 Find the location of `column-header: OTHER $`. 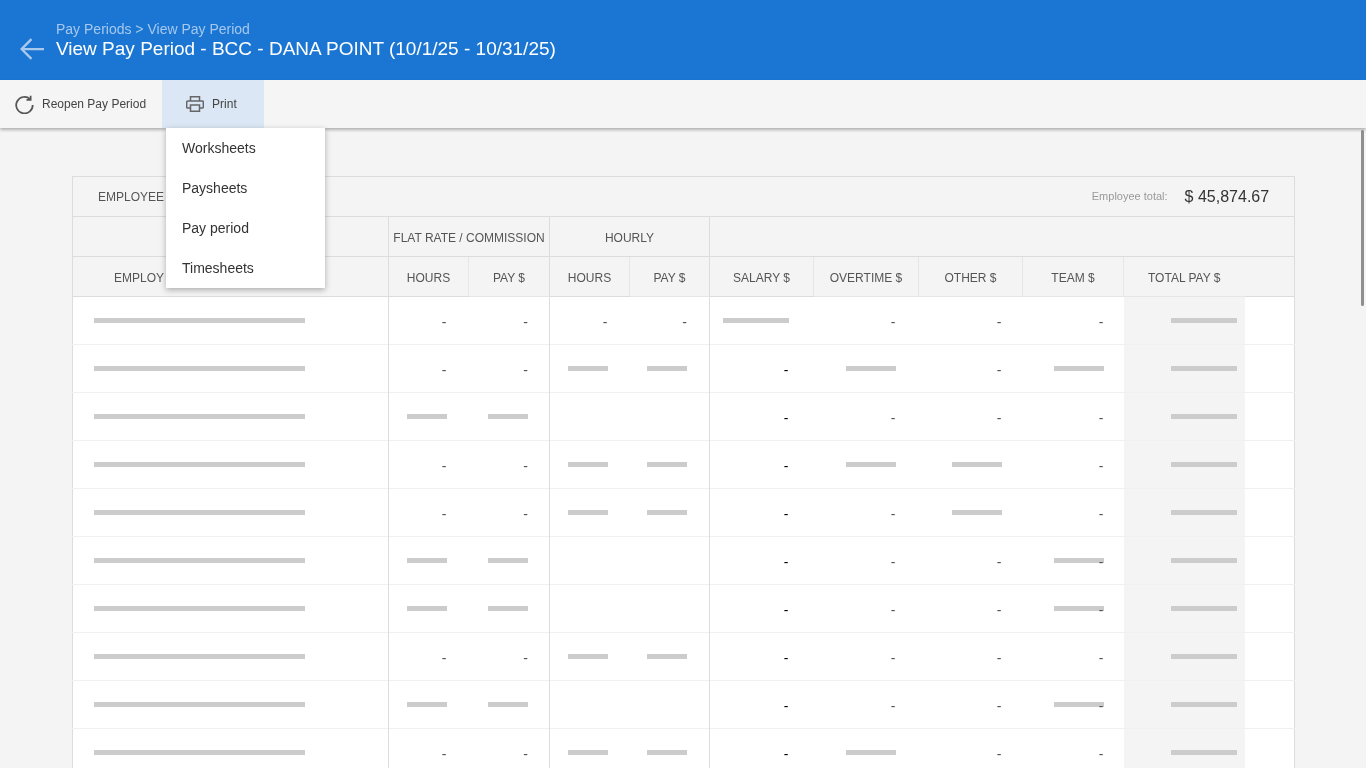

column-header: OTHER $ is located at coordinates (970, 277).